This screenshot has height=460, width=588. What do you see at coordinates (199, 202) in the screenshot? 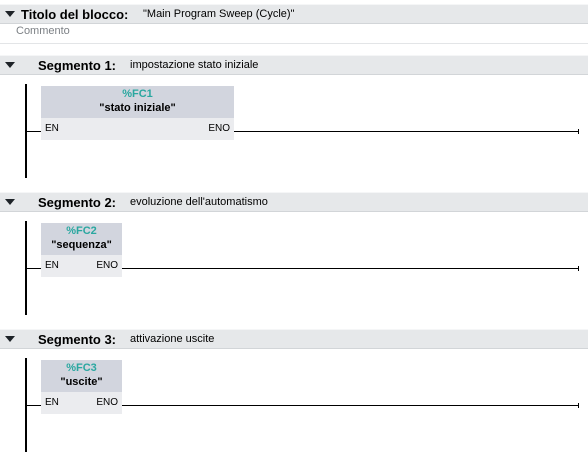
I see `segment-2-description: evoluzione dell'automatismo` at bounding box center [199, 202].